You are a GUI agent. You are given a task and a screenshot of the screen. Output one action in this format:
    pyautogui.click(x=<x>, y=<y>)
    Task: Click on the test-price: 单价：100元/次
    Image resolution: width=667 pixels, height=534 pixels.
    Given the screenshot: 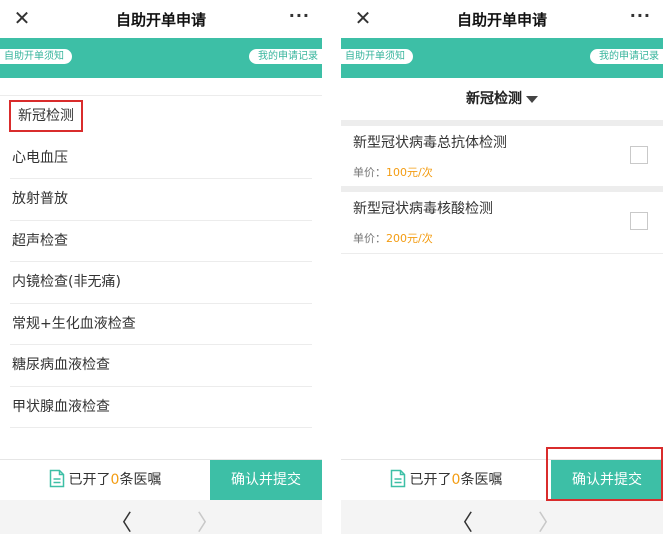 What is the action you would take?
    pyautogui.click(x=393, y=172)
    